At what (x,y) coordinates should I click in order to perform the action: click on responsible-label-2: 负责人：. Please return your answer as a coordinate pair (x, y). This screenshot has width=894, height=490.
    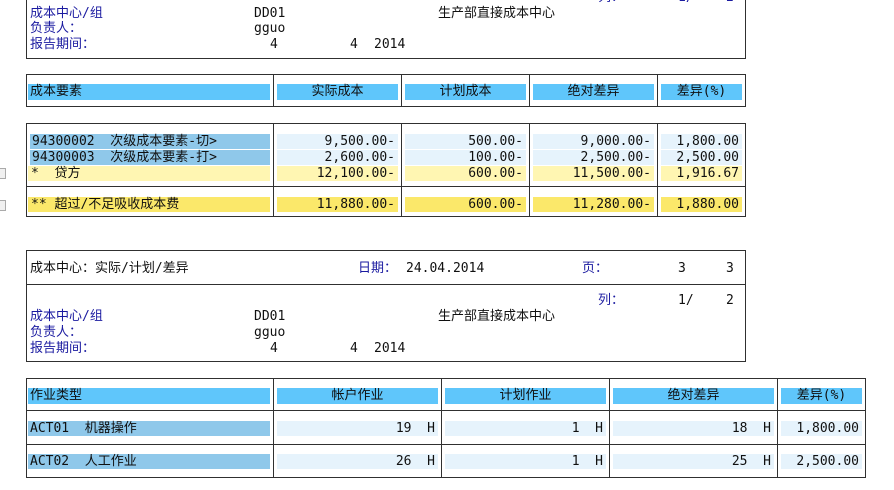
    Looking at the image, I should click on (56, 332).